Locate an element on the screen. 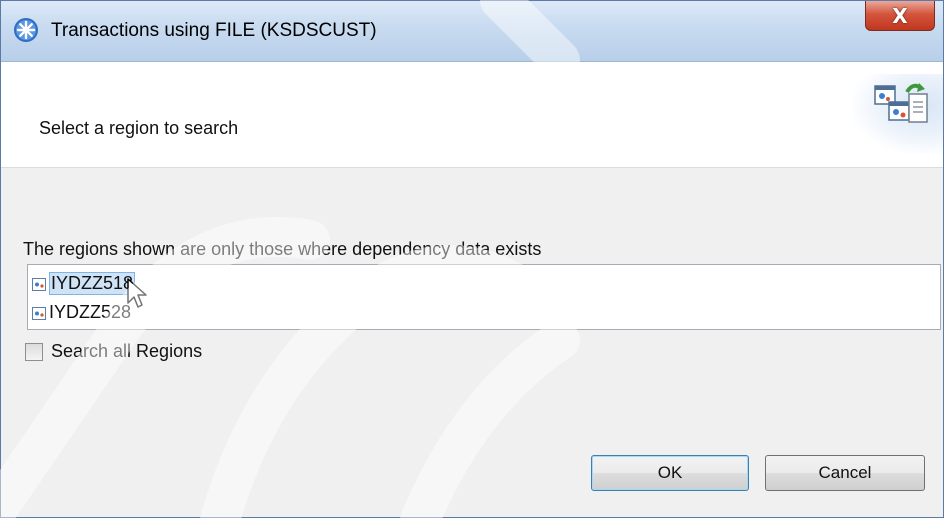 The height and width of the screenshot is (518, 944). title-bar: Transactions using FILE (KSDSCUST) X is located at coordinates (472, 31).